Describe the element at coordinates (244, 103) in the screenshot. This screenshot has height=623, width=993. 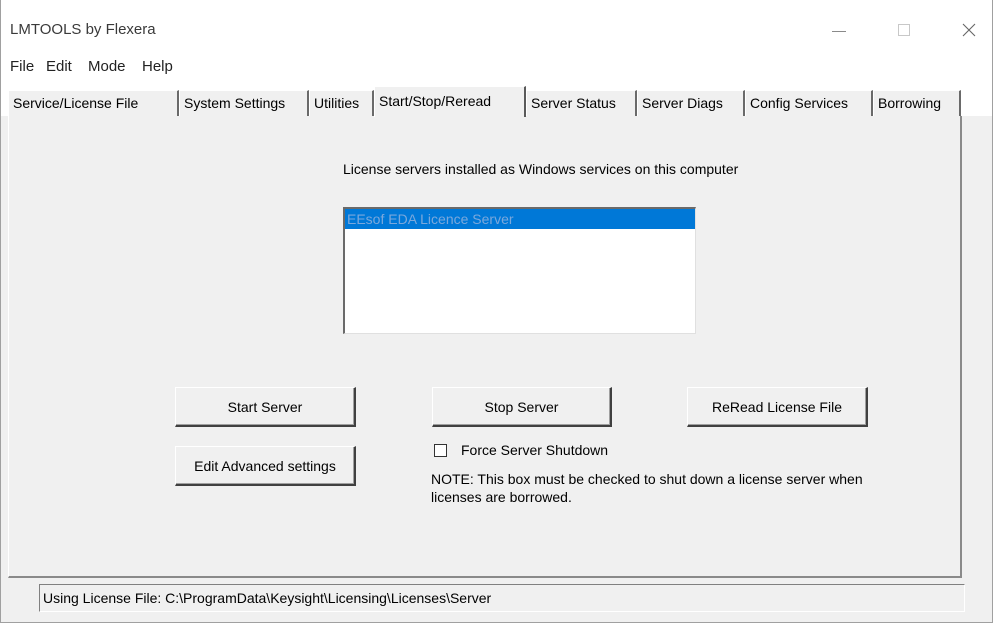
I see `tab-system-settings: System Settings` at that location.